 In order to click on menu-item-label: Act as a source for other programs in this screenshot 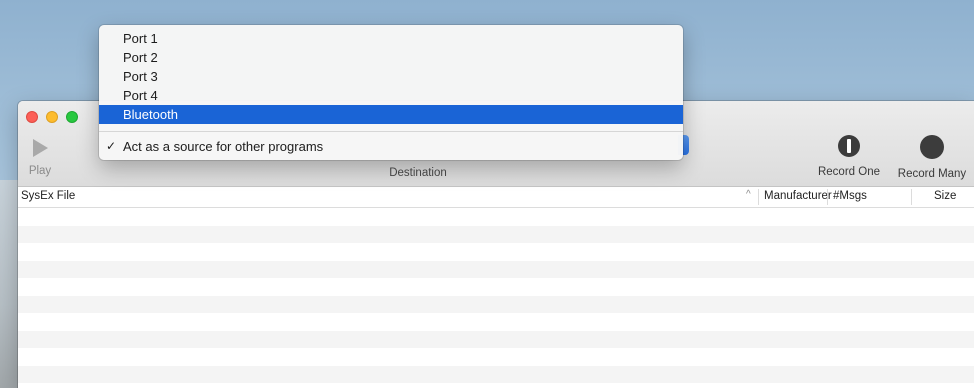, I will do `click(223, 146)`.